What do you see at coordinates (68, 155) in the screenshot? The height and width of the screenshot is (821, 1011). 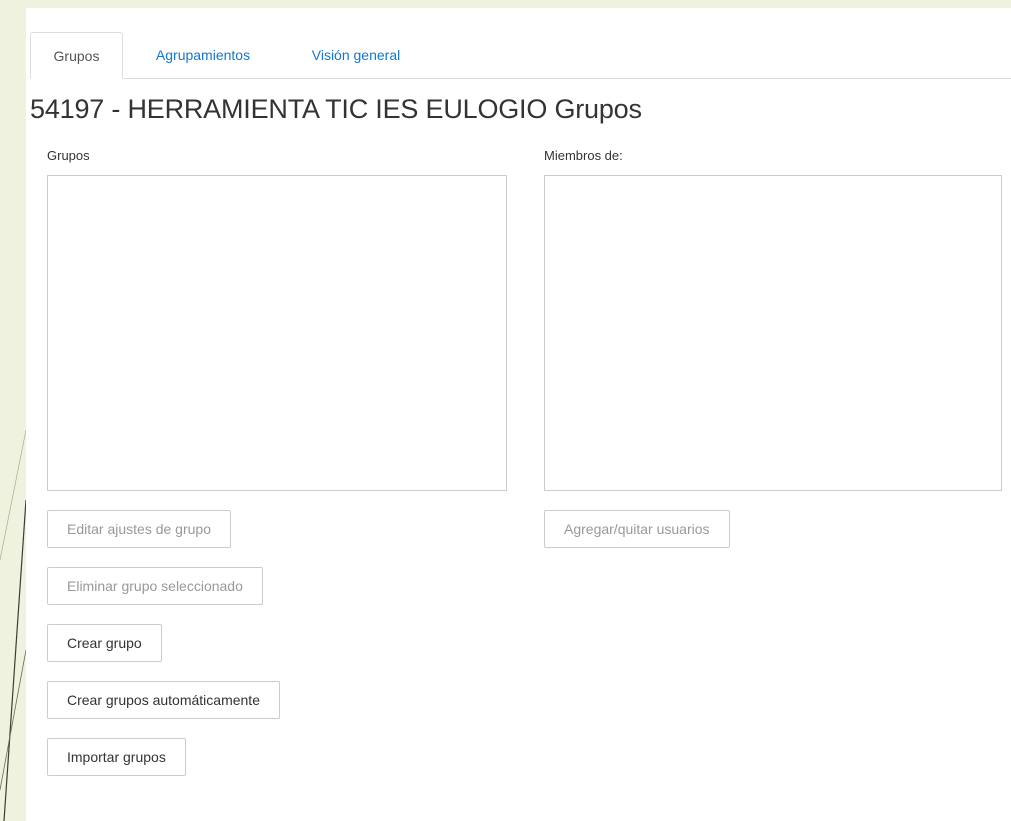 I see `groups-label: Grupos` at bounding box center [68, 155].